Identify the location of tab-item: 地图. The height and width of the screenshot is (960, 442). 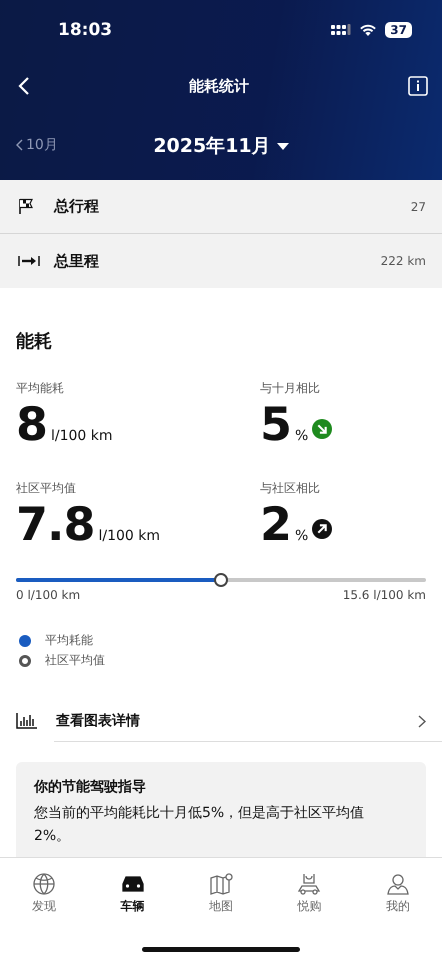
(221, 893).